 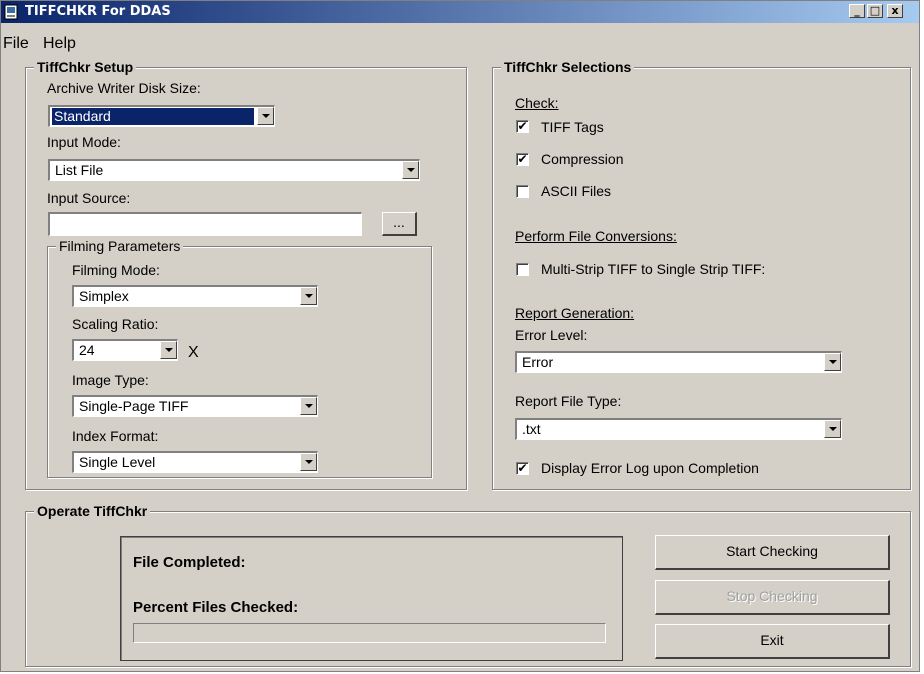 What do you see at coordinates (16, 44) in the screenshot?
I see `menu-file: File` at bounding box center [16, 44].